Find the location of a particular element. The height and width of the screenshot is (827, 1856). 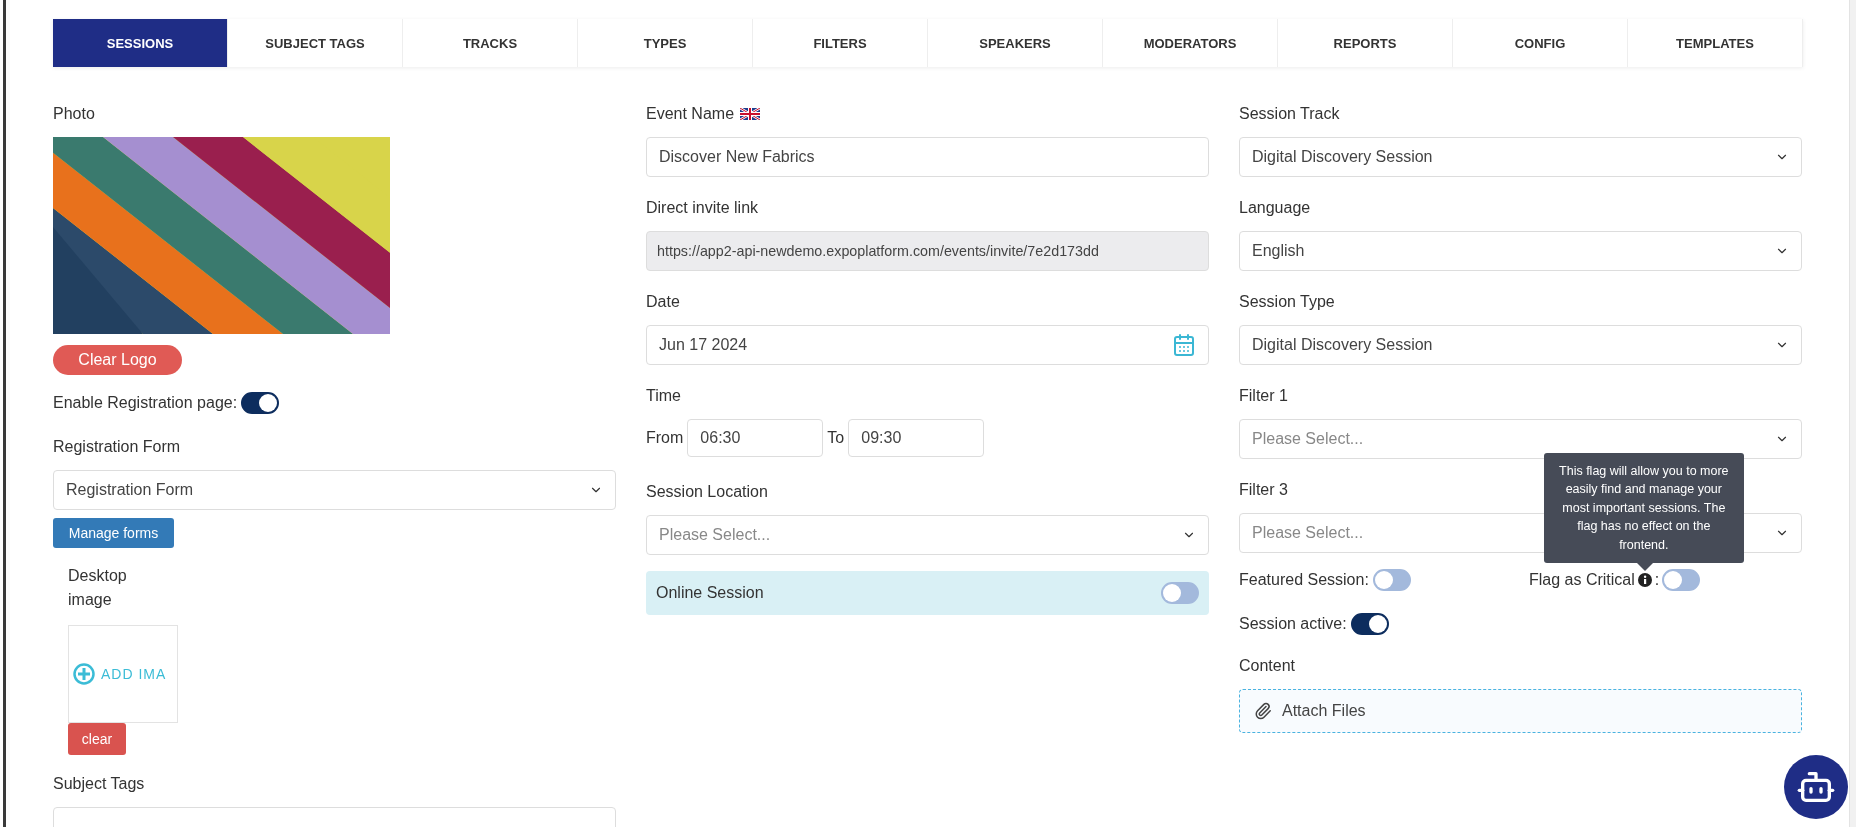

field-label: Time is located at coordinates (663, 396).